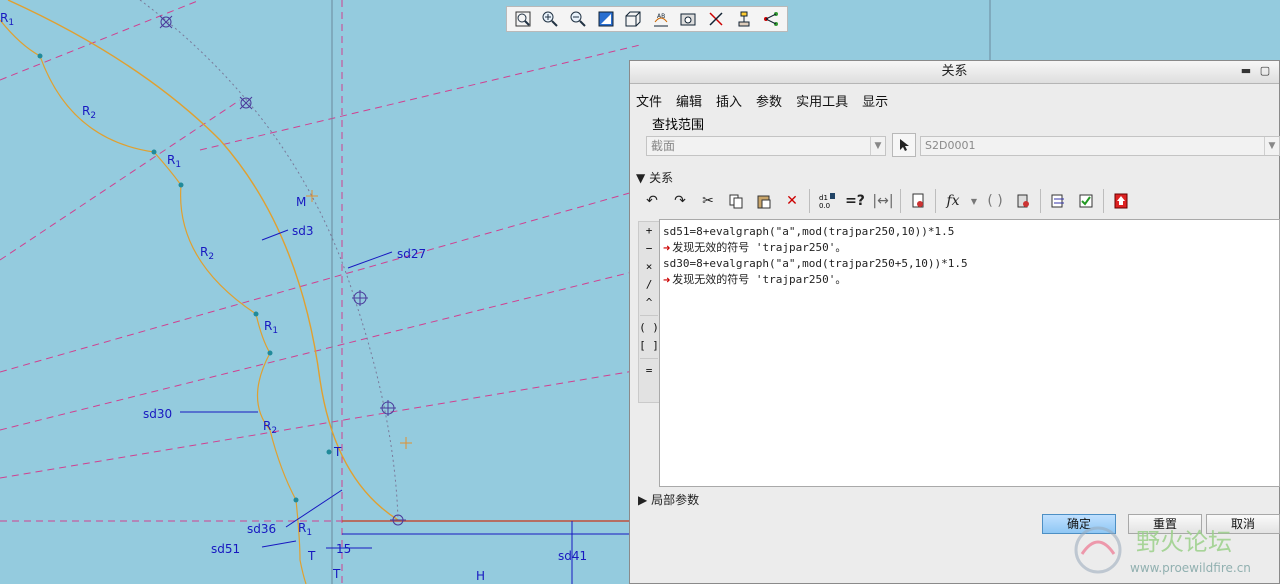  Describe the element at coordinates (822, 100) in the screenshot. I see `menu-utilities: 实用工具` at that location.